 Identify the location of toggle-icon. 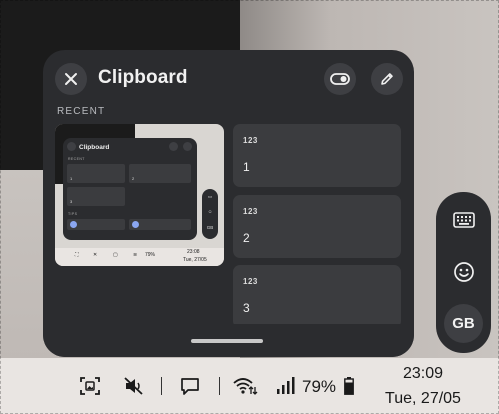
(340, 79).